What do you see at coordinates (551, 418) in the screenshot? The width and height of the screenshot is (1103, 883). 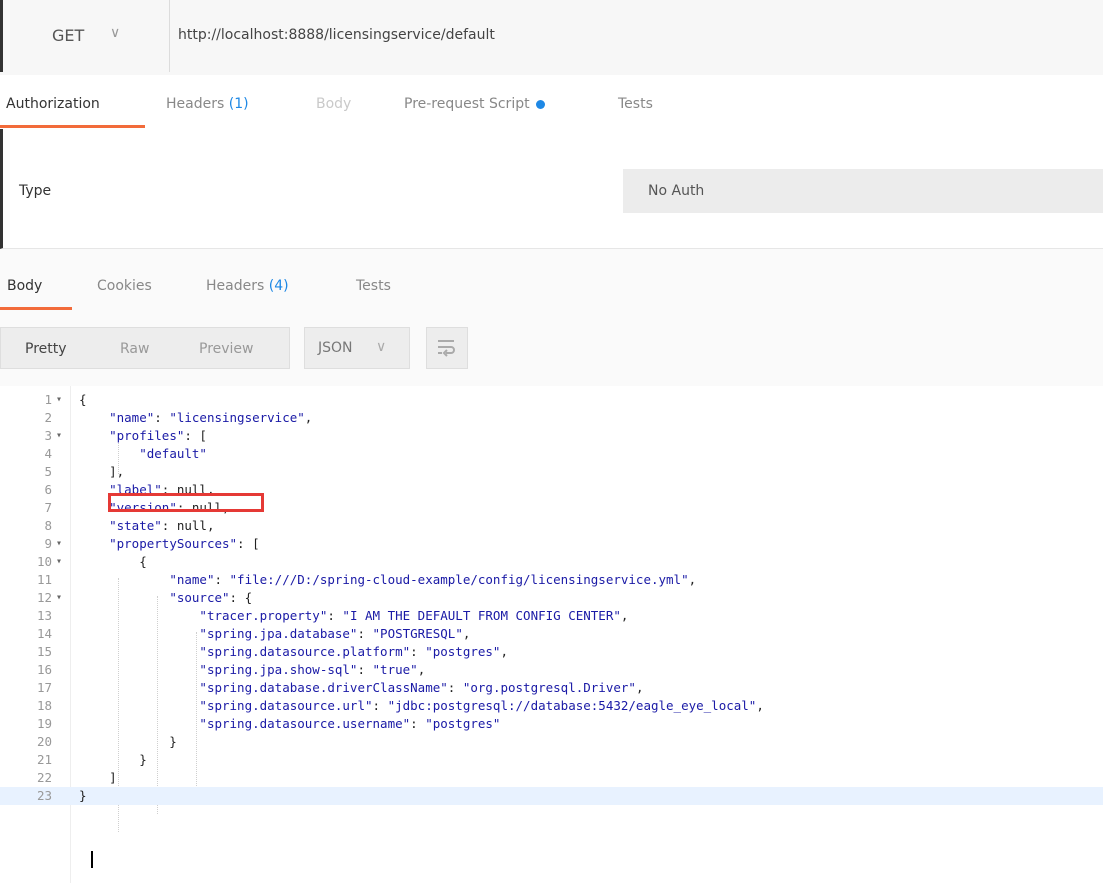 I see `code-line: 2 "name": "licensingservice",` at bounding box center [551, 418].